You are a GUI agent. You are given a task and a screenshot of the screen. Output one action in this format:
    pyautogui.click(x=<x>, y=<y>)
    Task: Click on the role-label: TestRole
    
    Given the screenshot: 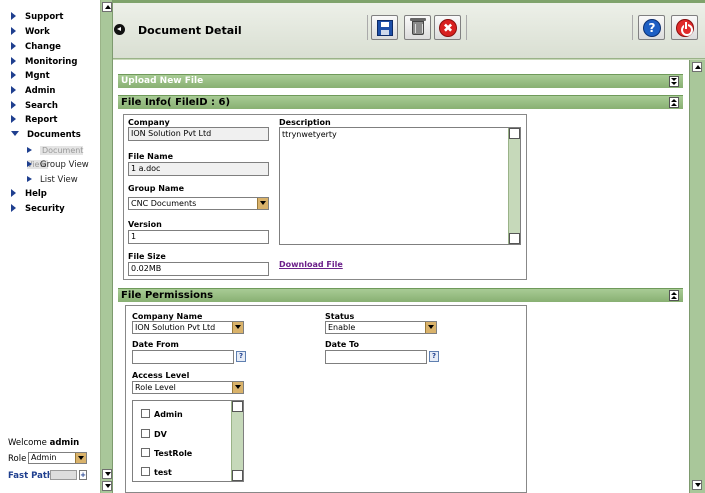 What is the action you would take?
    pyautogui.click(x=173, y=453)
    